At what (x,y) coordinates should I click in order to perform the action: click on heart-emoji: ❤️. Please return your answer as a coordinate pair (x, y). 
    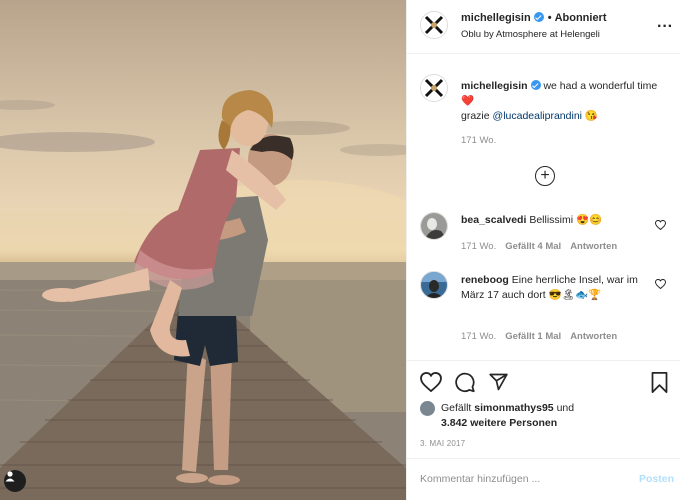
    Looking at the image, I should click on (468, 101).